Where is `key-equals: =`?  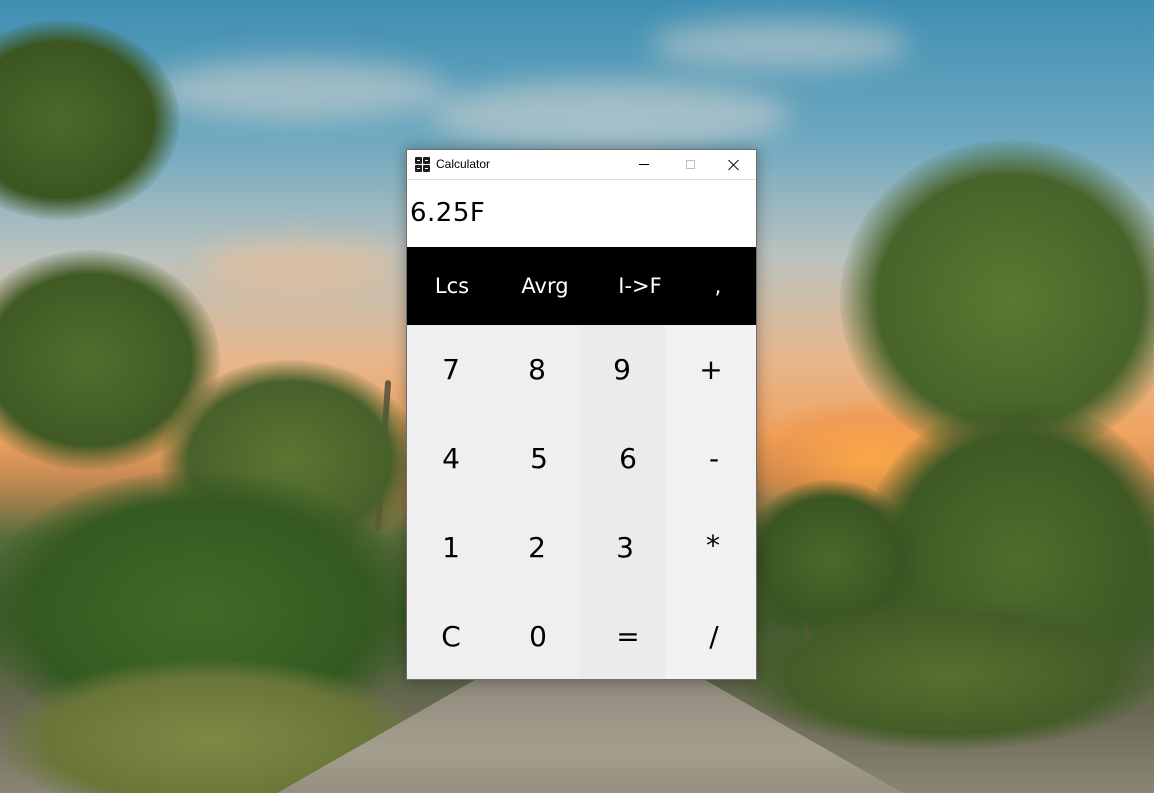 key-equals: = is located at coordinates (628, 636).